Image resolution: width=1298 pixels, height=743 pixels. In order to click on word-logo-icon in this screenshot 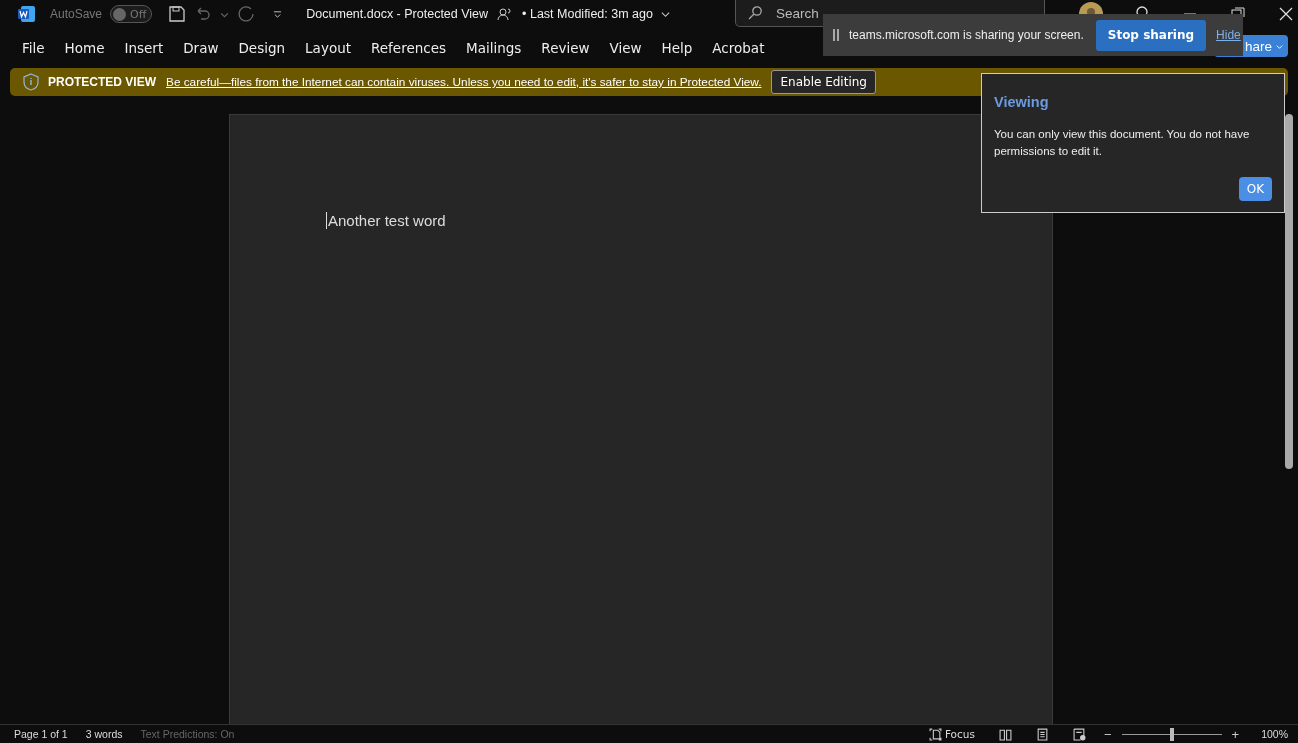, I will do `click(27, 14)`.